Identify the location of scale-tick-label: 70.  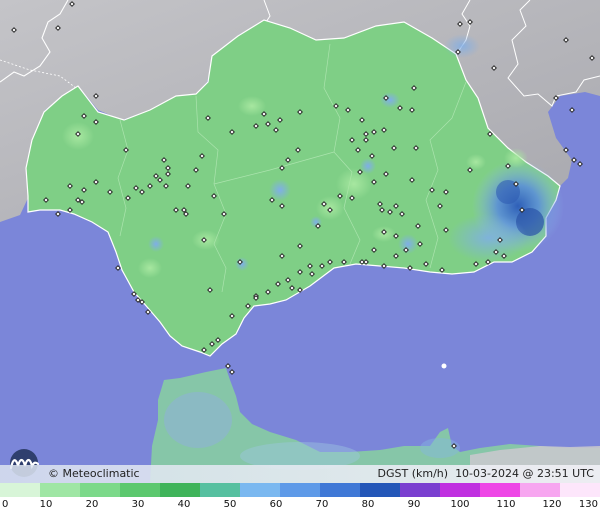
(322, 504).